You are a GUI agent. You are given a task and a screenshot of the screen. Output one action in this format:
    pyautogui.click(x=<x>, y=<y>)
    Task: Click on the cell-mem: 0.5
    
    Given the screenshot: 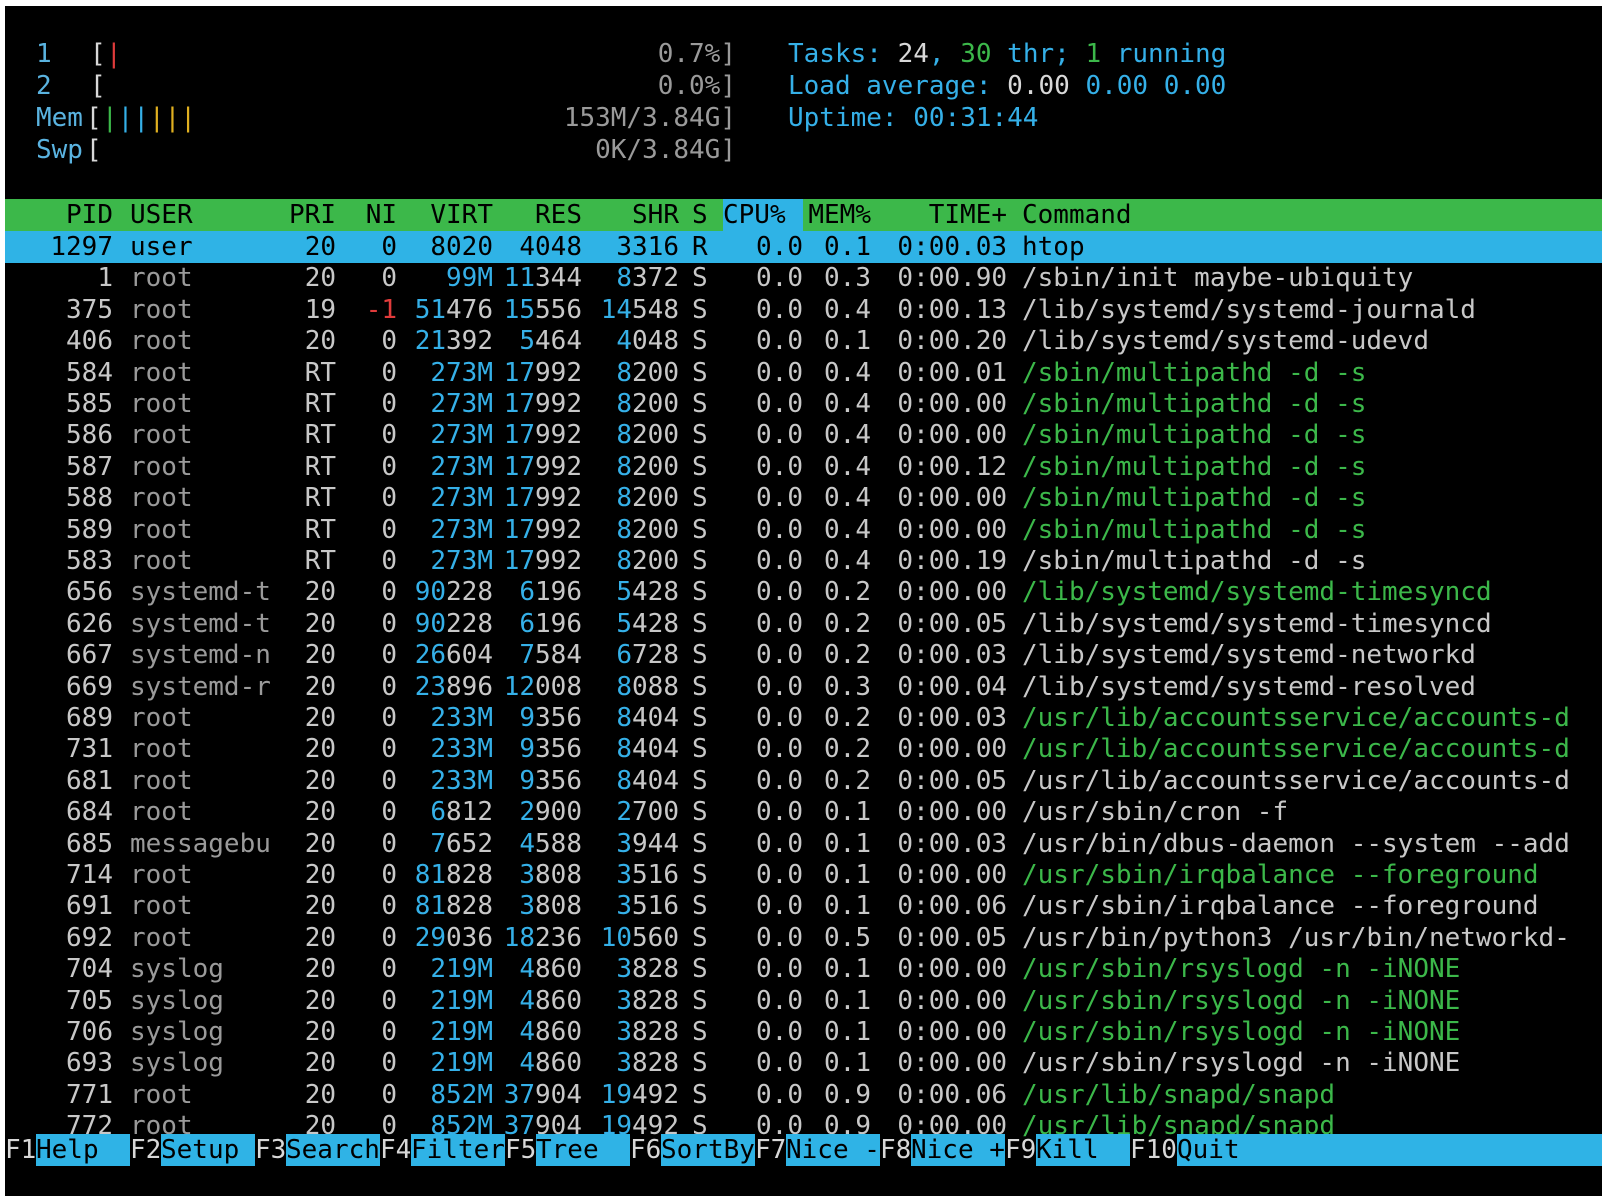 What is the action you would take?
    pyautogui.click(x=847, y=937)
    